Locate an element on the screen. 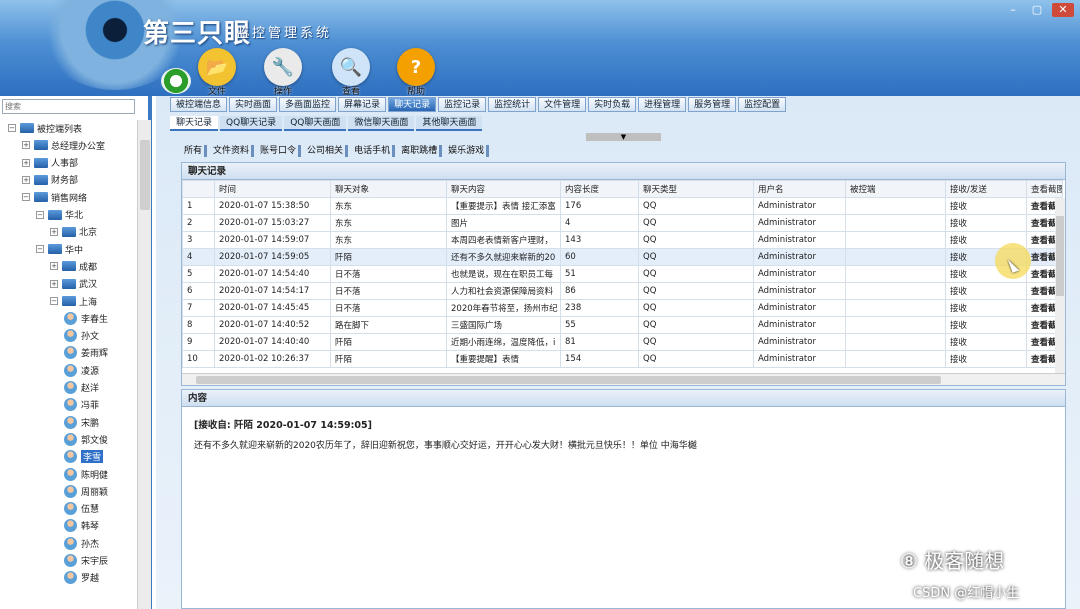  tree-node: − 华北 is located at coordinates (59, 215).